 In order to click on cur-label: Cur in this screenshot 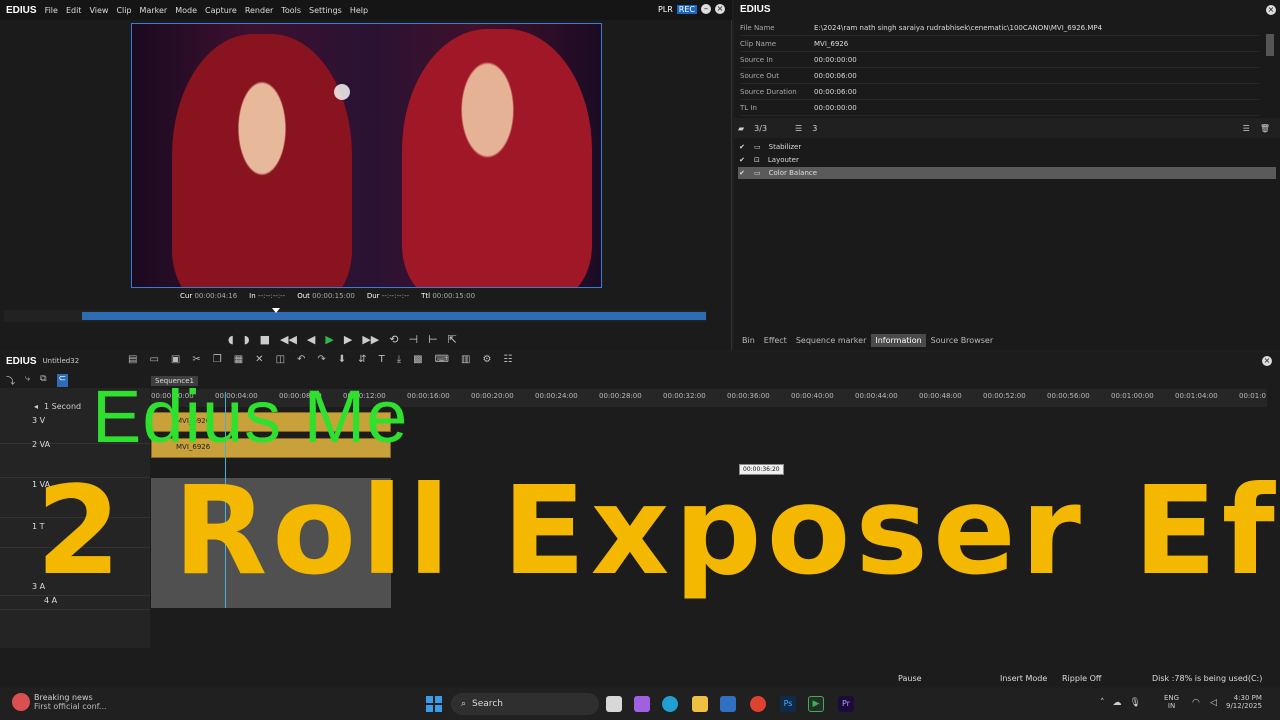, I will do `click(186, 296)`.